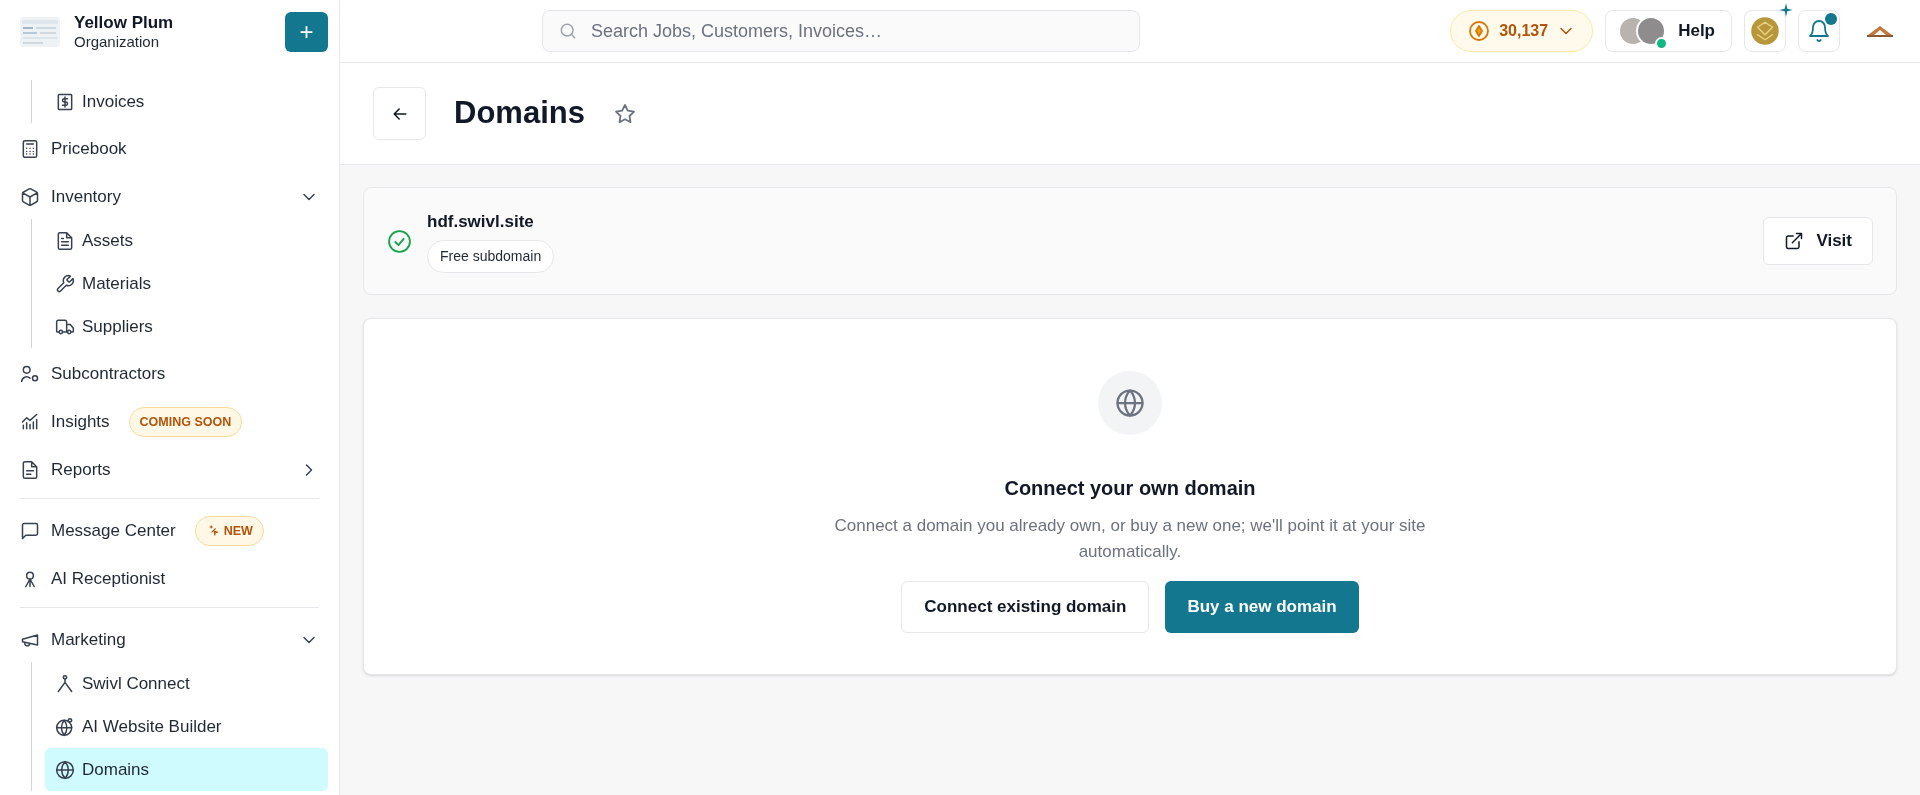  I want to click on sidebar-item: Inventory, so click(169, 197).